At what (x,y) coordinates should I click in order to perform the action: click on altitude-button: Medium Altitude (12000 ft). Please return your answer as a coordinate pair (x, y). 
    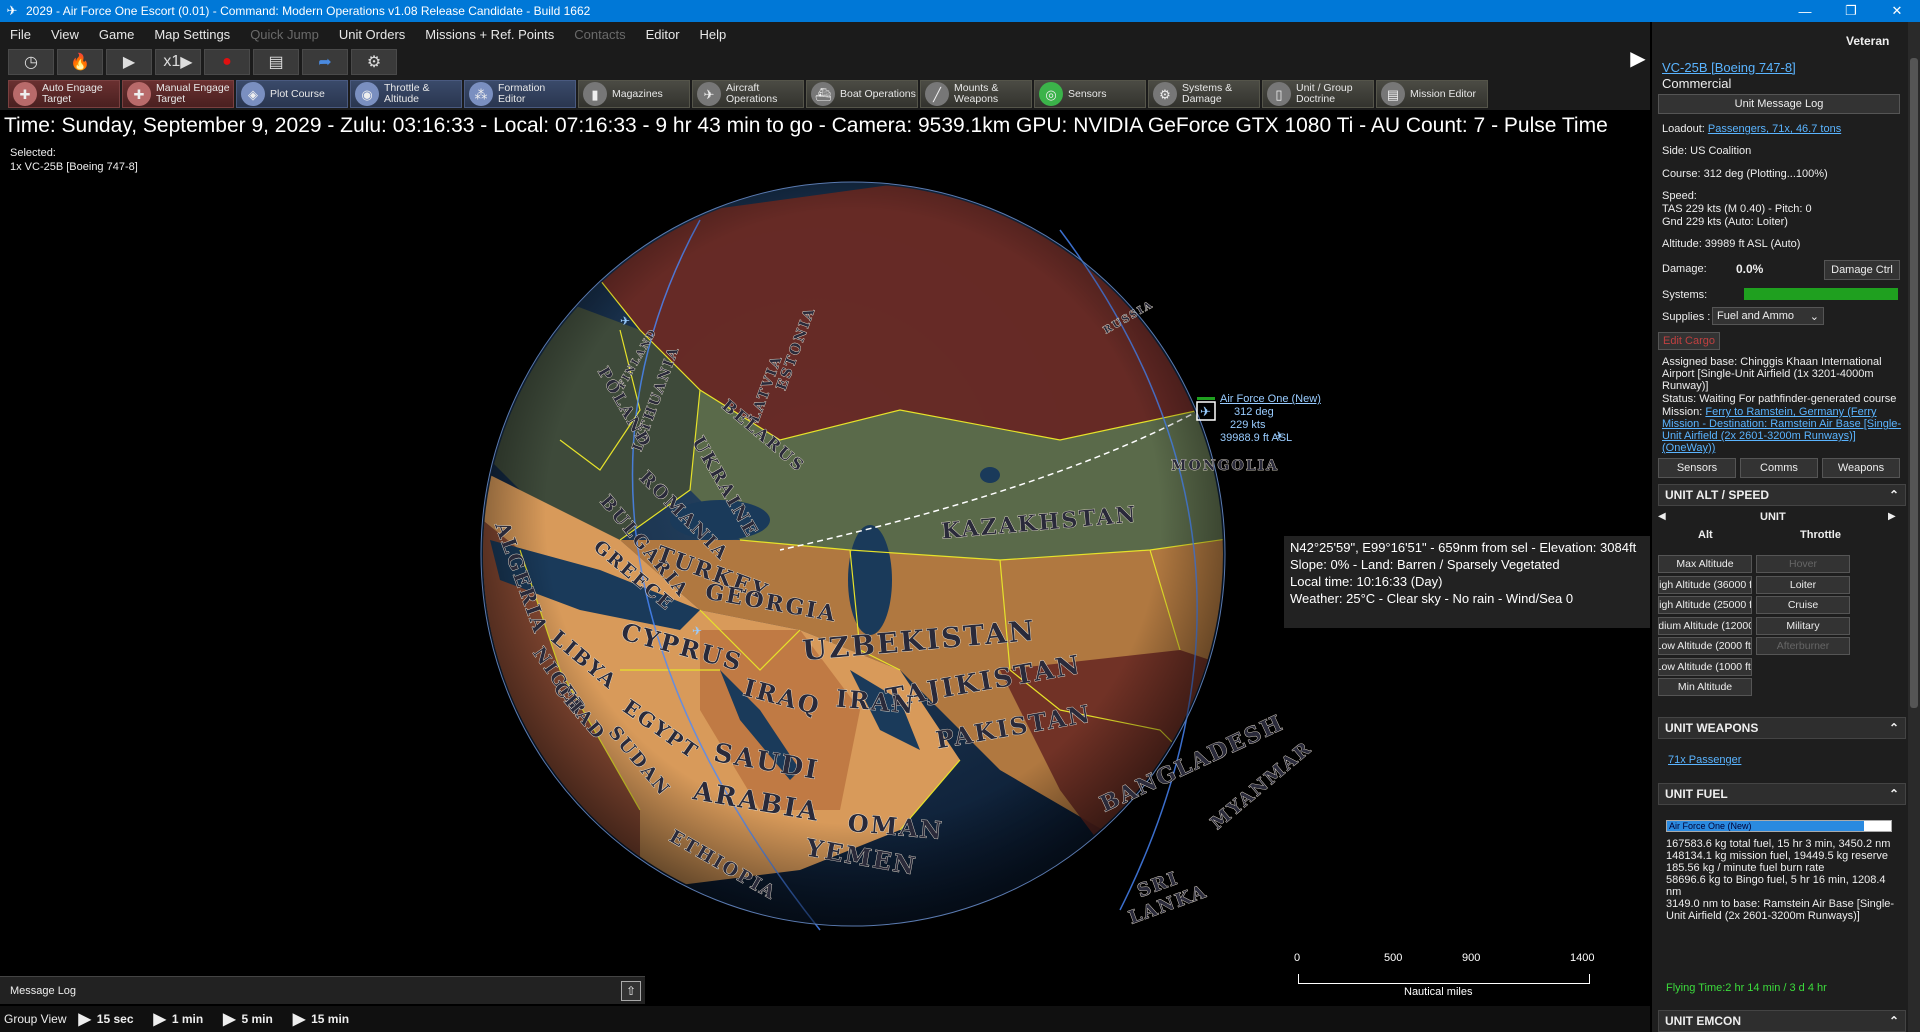
    Looking at the image, I should click on (1705, 625).